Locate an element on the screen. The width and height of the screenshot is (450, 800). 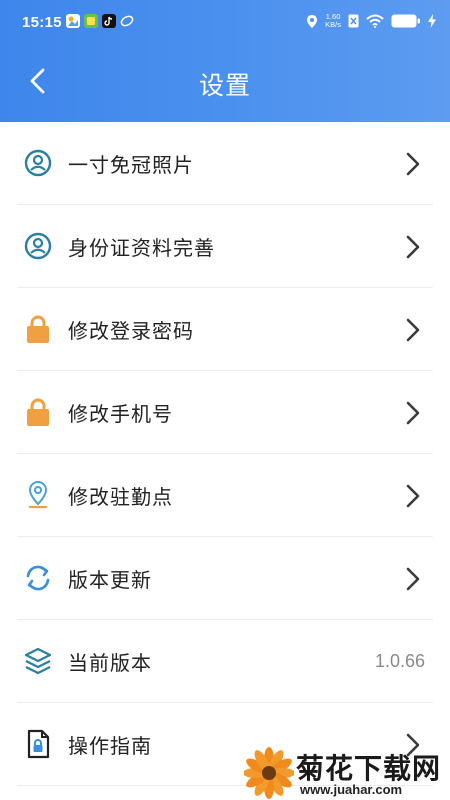
page-title: 设置 is located at coordinates (224, 85).